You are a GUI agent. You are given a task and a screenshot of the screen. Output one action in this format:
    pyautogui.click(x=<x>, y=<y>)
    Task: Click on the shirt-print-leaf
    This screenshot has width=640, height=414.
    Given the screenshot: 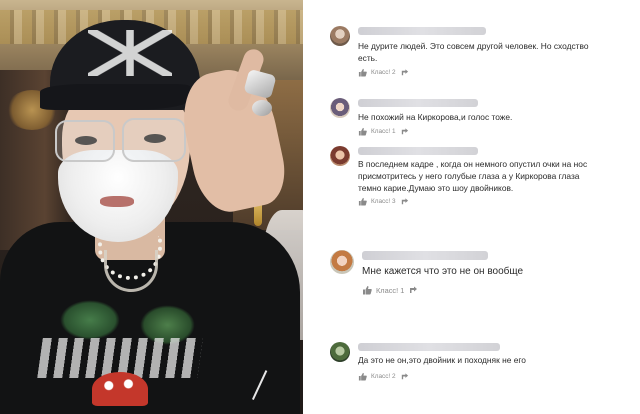 What is the action you would take?
    pyautogui.click(x=90, y=320)
    